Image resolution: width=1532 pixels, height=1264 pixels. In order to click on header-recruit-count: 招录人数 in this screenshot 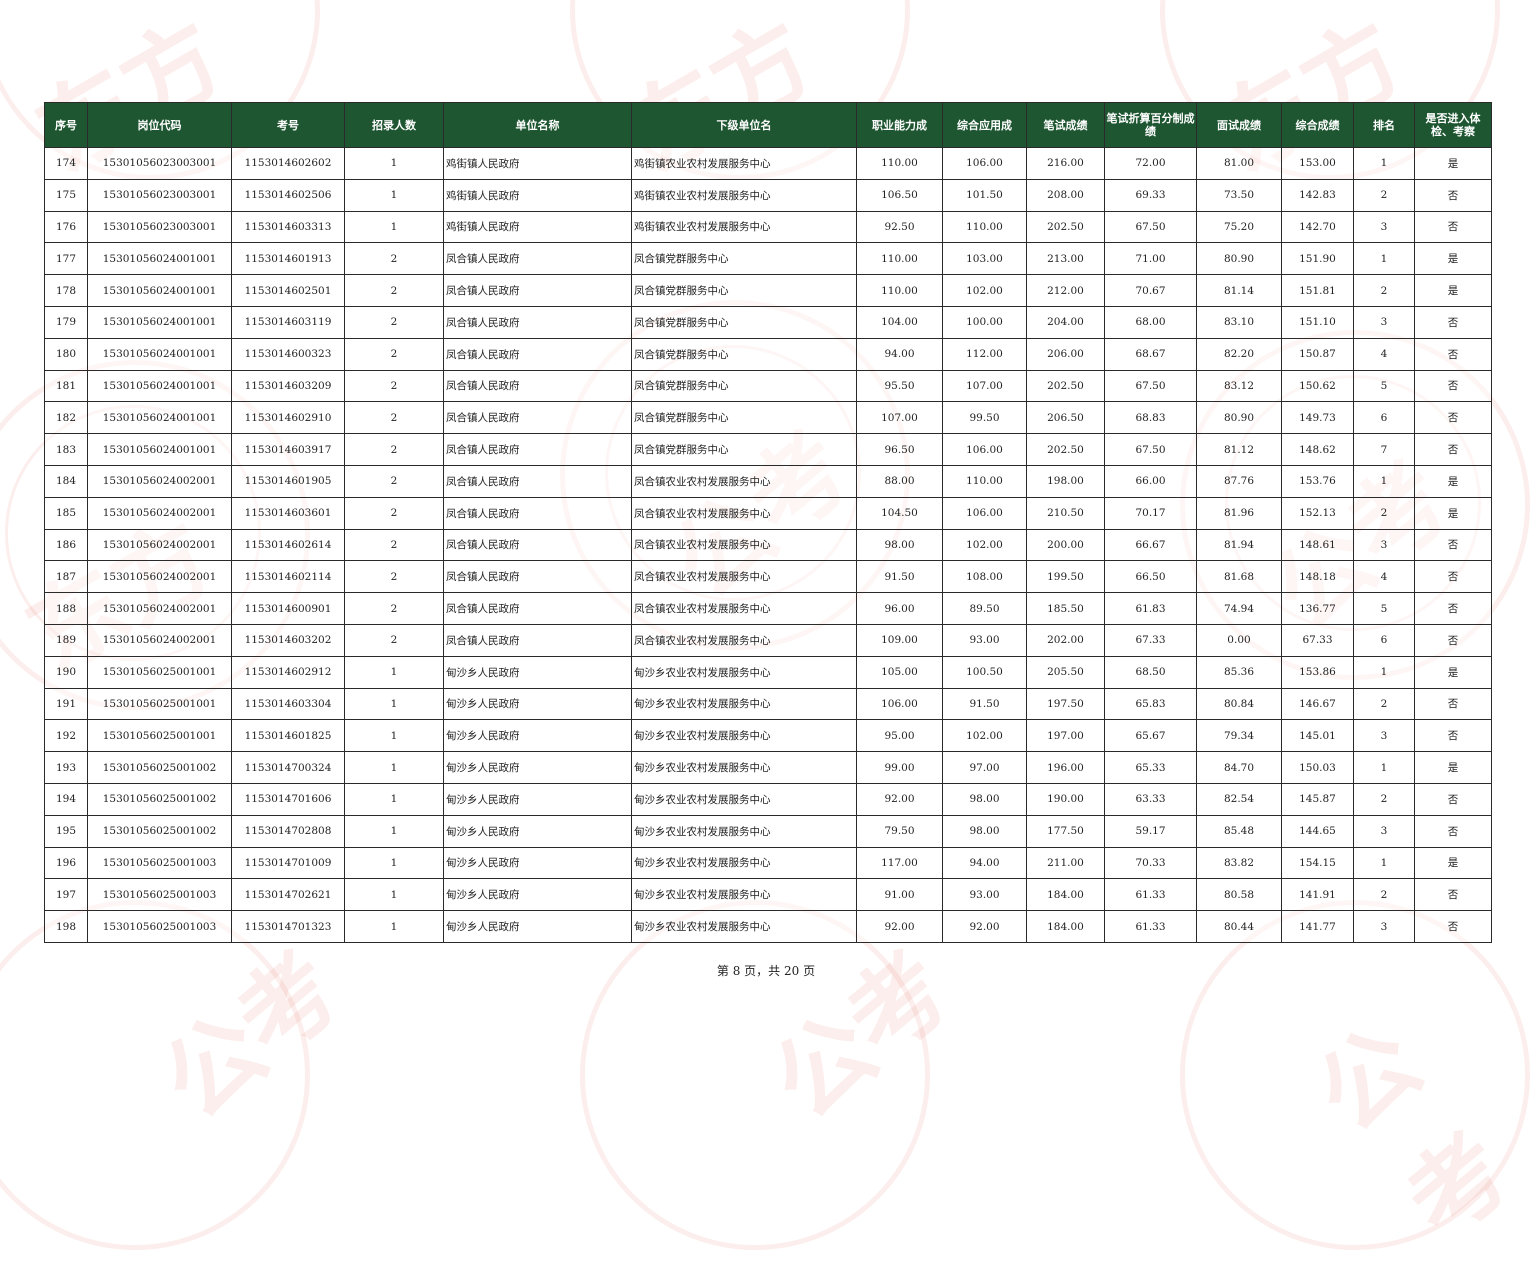, I will do `click(394, 125)`.